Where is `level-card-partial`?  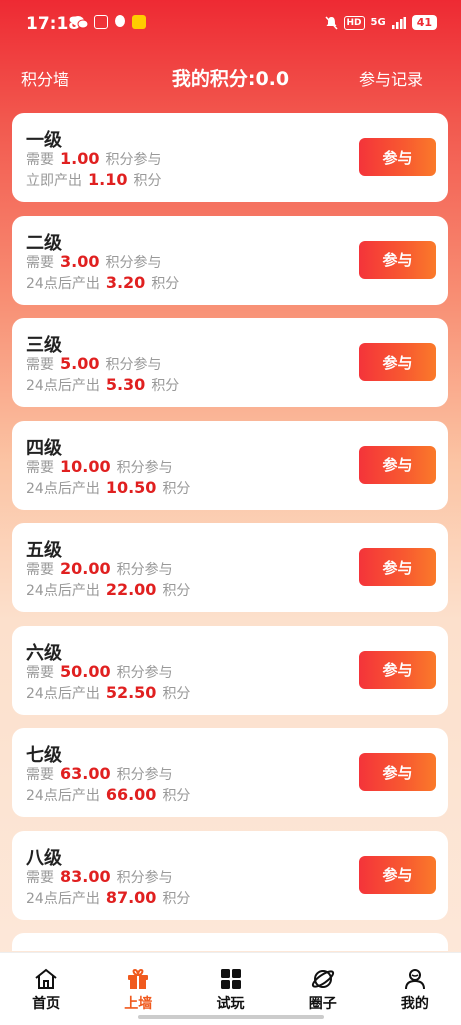
level-card-partial is located at coordinates (230, 942).